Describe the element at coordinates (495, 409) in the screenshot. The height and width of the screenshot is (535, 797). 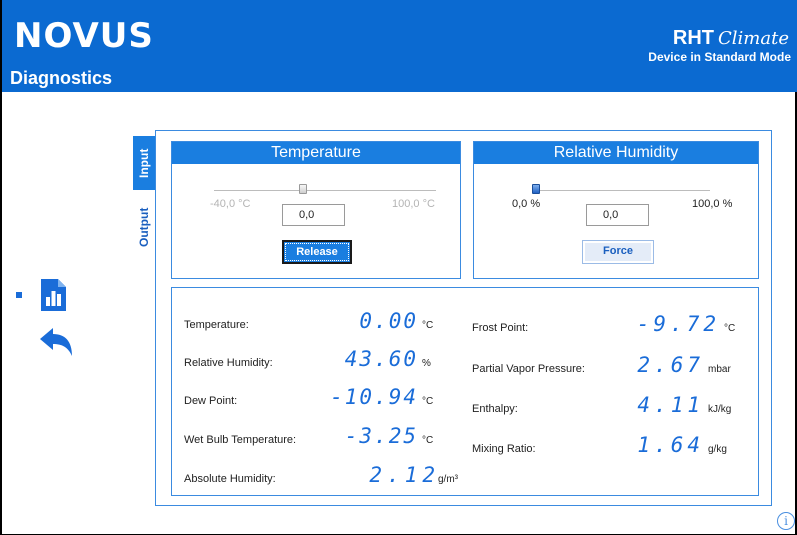
I see `reading-label: Enthalpy:` at that location.